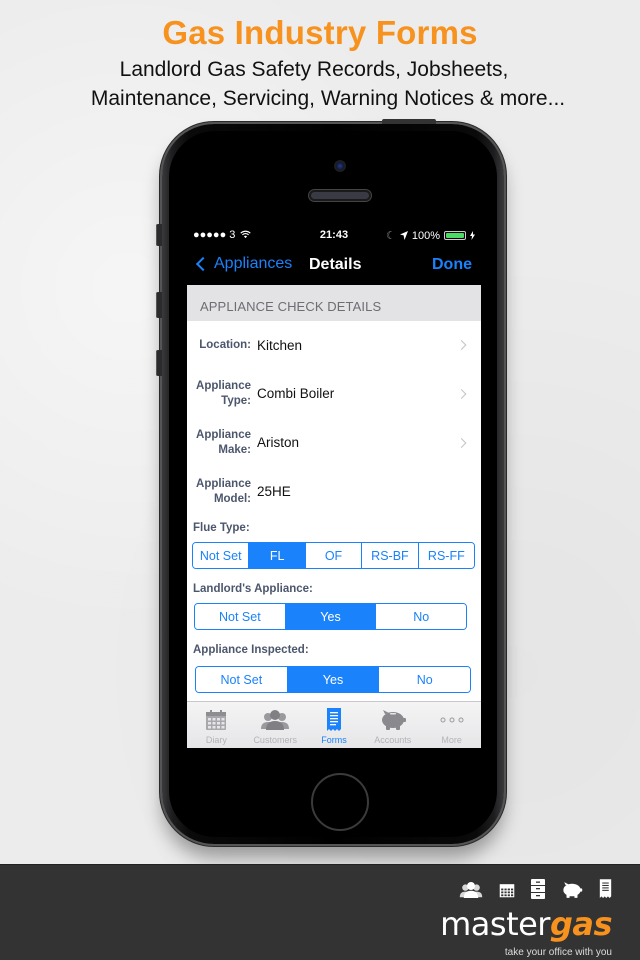  What do you see at coordinates (389, 555) in the screenshot?
I see `segment-rs-bf: RS-BF` at bounding box center [389, 555].